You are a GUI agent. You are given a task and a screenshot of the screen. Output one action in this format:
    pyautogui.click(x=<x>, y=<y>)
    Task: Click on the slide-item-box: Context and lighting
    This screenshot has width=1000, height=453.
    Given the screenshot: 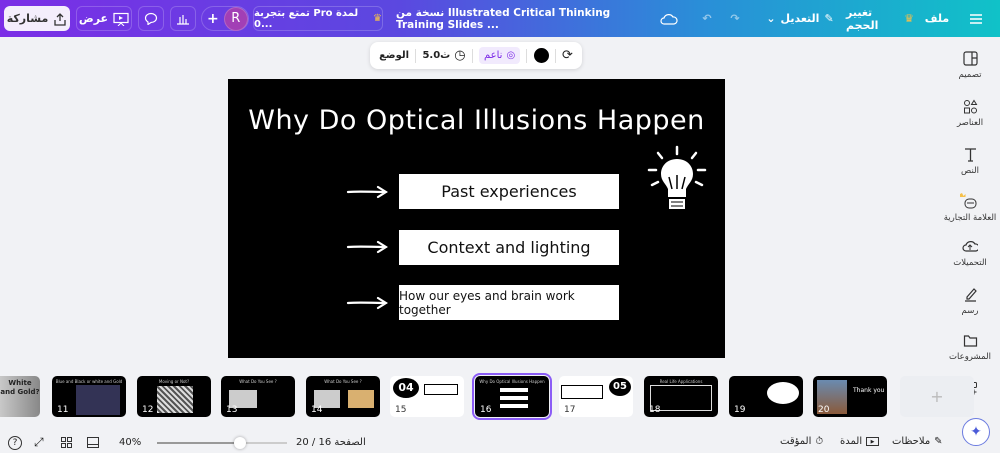 What is the action you would take?
    pyautogui.click(x=509, y=247)
    